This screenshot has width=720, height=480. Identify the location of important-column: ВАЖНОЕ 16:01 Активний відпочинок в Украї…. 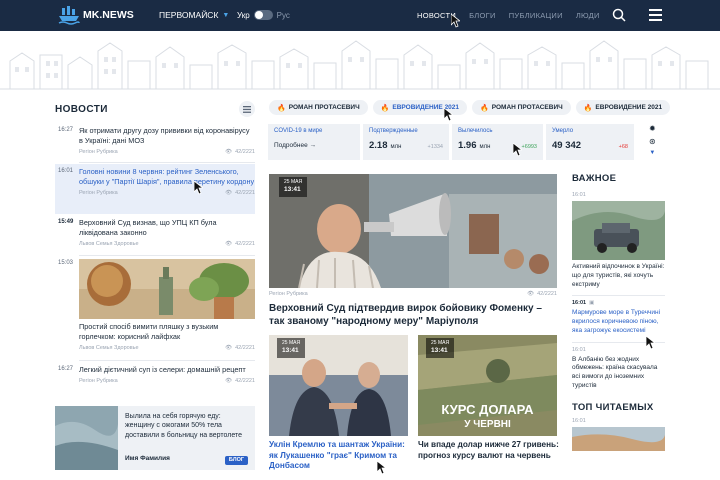
(618, 275).